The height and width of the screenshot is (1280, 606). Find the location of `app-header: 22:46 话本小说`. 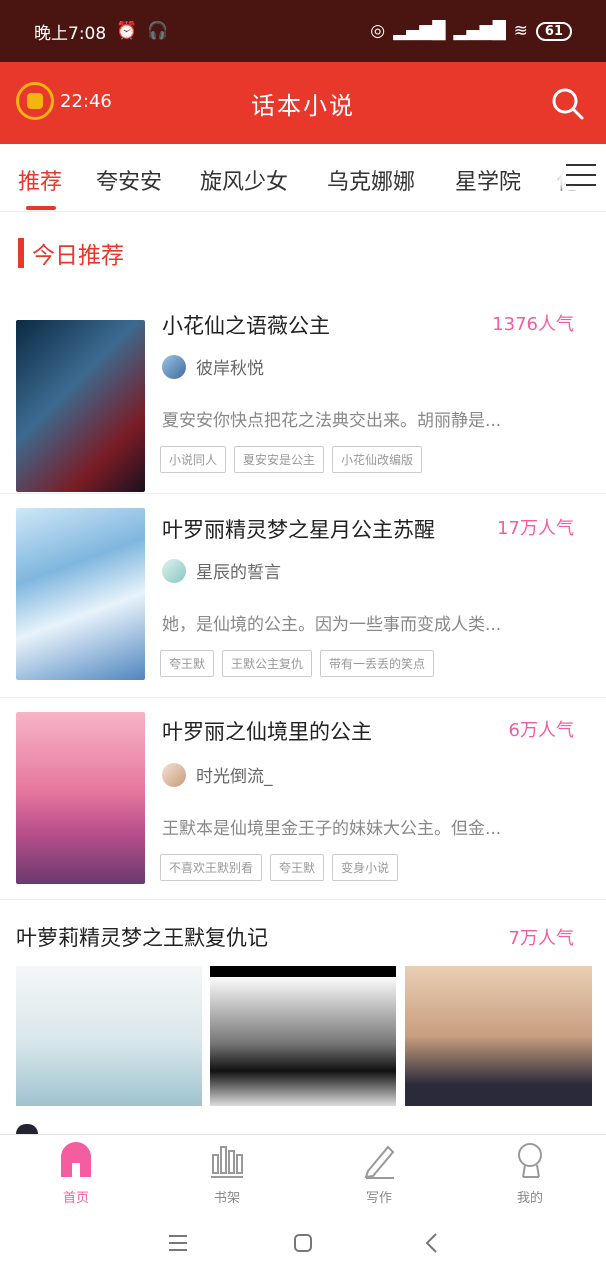

app-header: 22:46 话本小说 is located at coordinates (303, 103).